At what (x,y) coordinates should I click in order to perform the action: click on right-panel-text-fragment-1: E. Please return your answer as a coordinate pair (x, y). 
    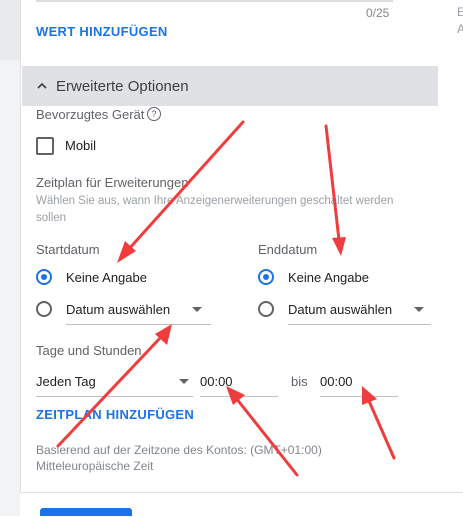
    Looking at the image, I should click on (460, 12).